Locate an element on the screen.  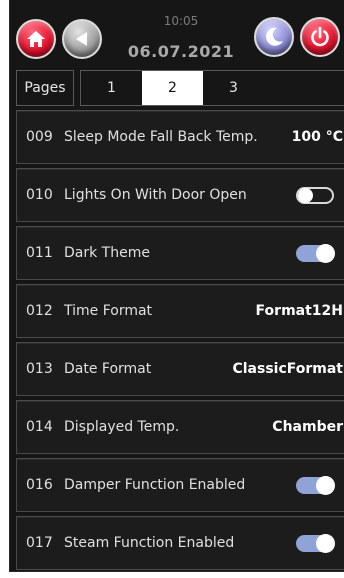
back-arrow-icon is located at coordinates (81, 39).